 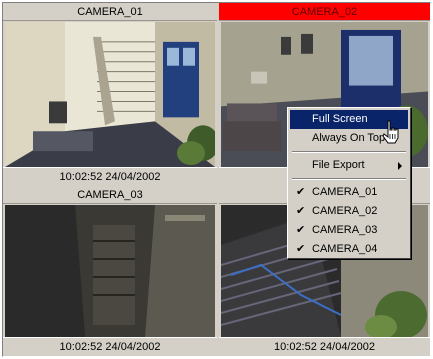 What do you see at coordinates (345, 230) in the screenshot?
I see `menu-item-label: CAMERA_03` at bounding box center [345, 230].